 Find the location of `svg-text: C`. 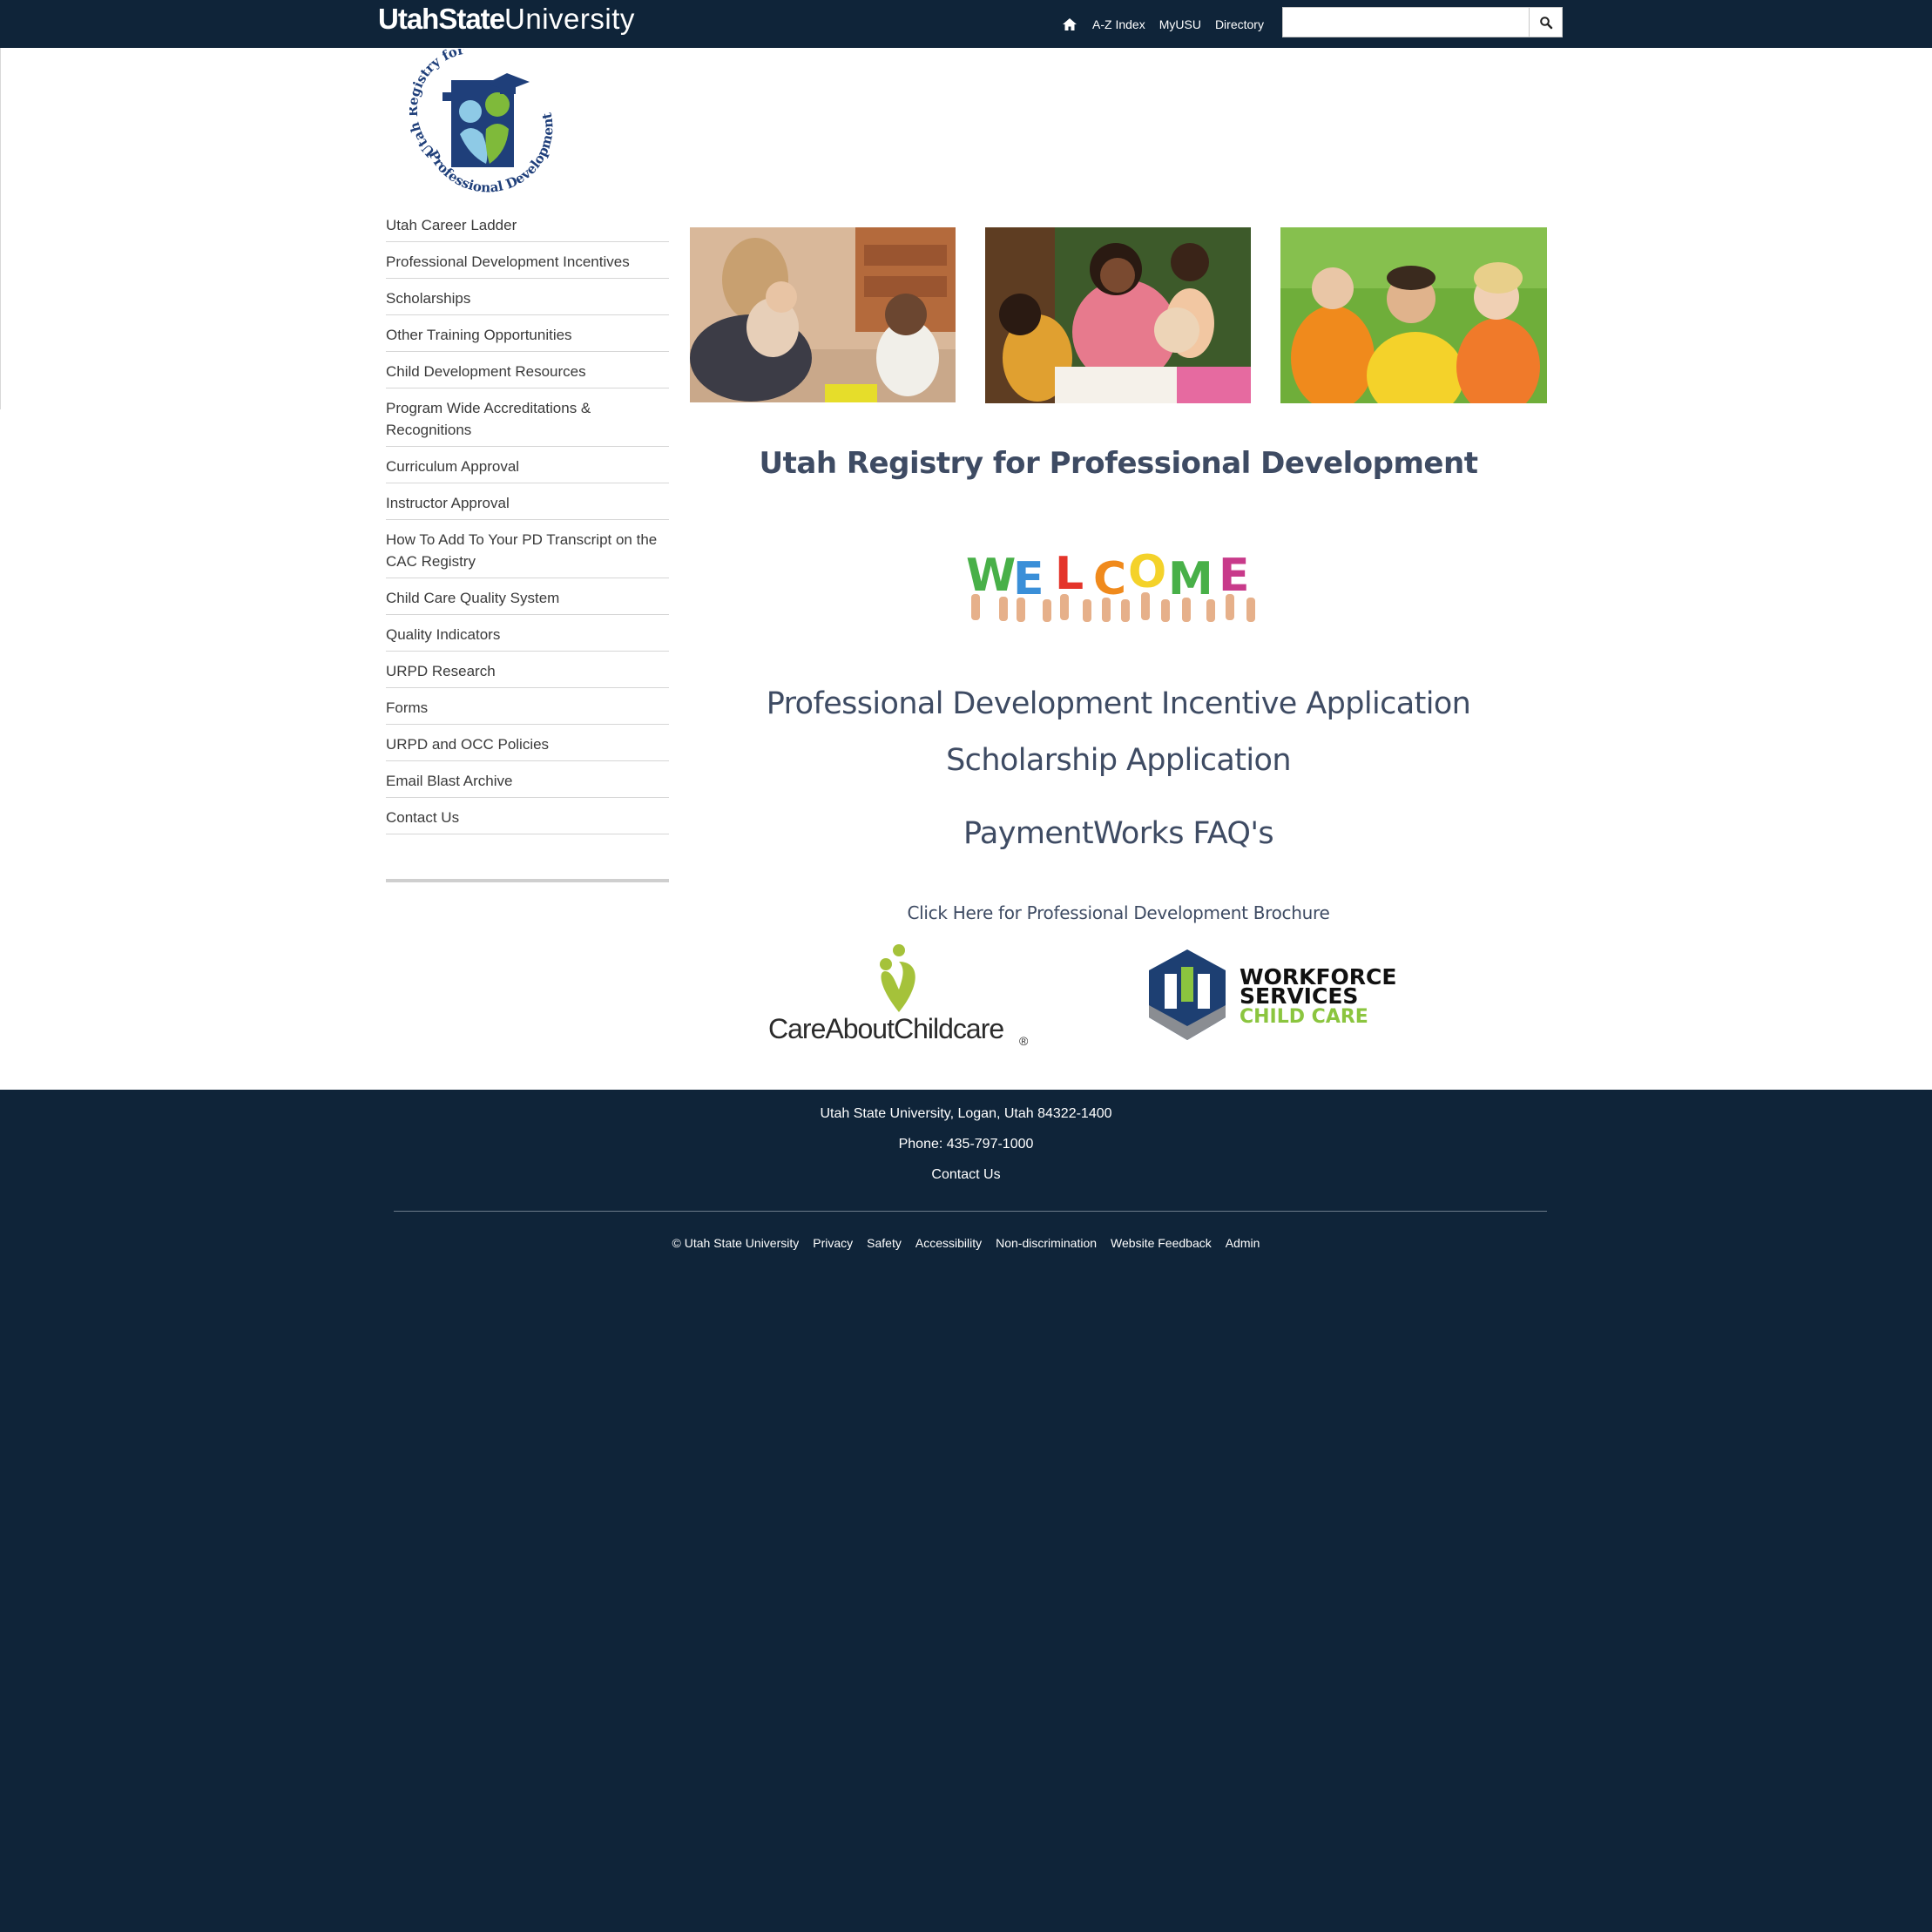

svg-text: C is located at coordinates (1109, 579).